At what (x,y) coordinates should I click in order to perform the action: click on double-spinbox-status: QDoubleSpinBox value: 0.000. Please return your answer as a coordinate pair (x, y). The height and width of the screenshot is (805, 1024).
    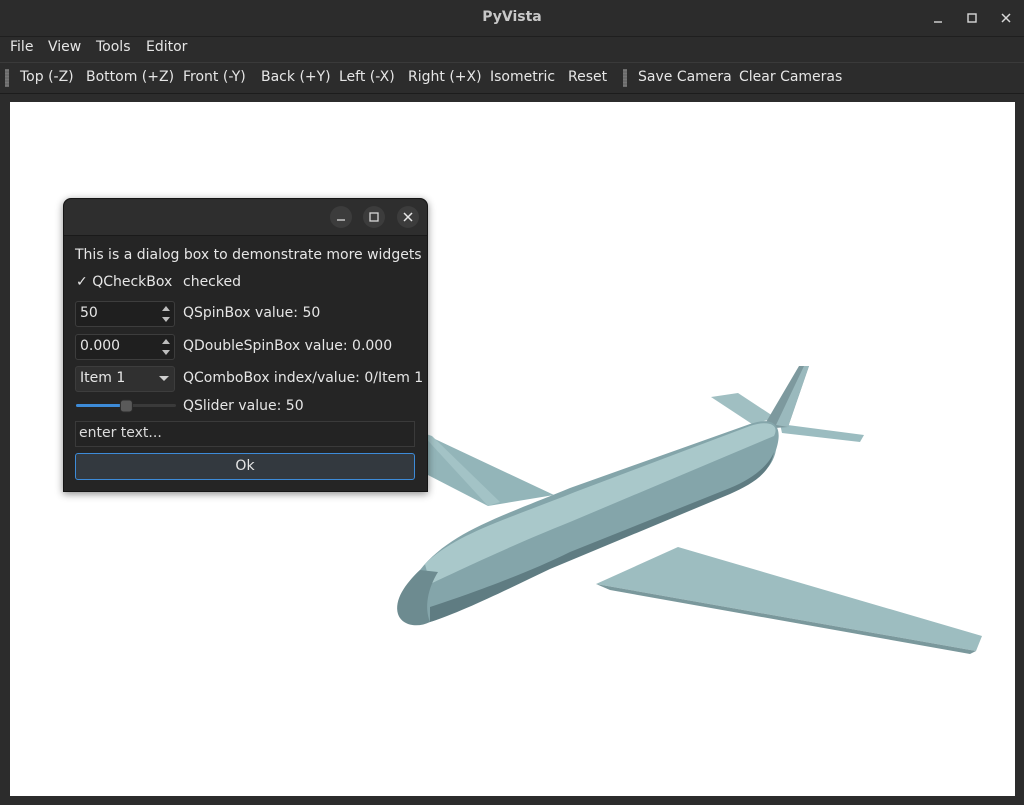
    Looking at the image, I should click on (288, 346).